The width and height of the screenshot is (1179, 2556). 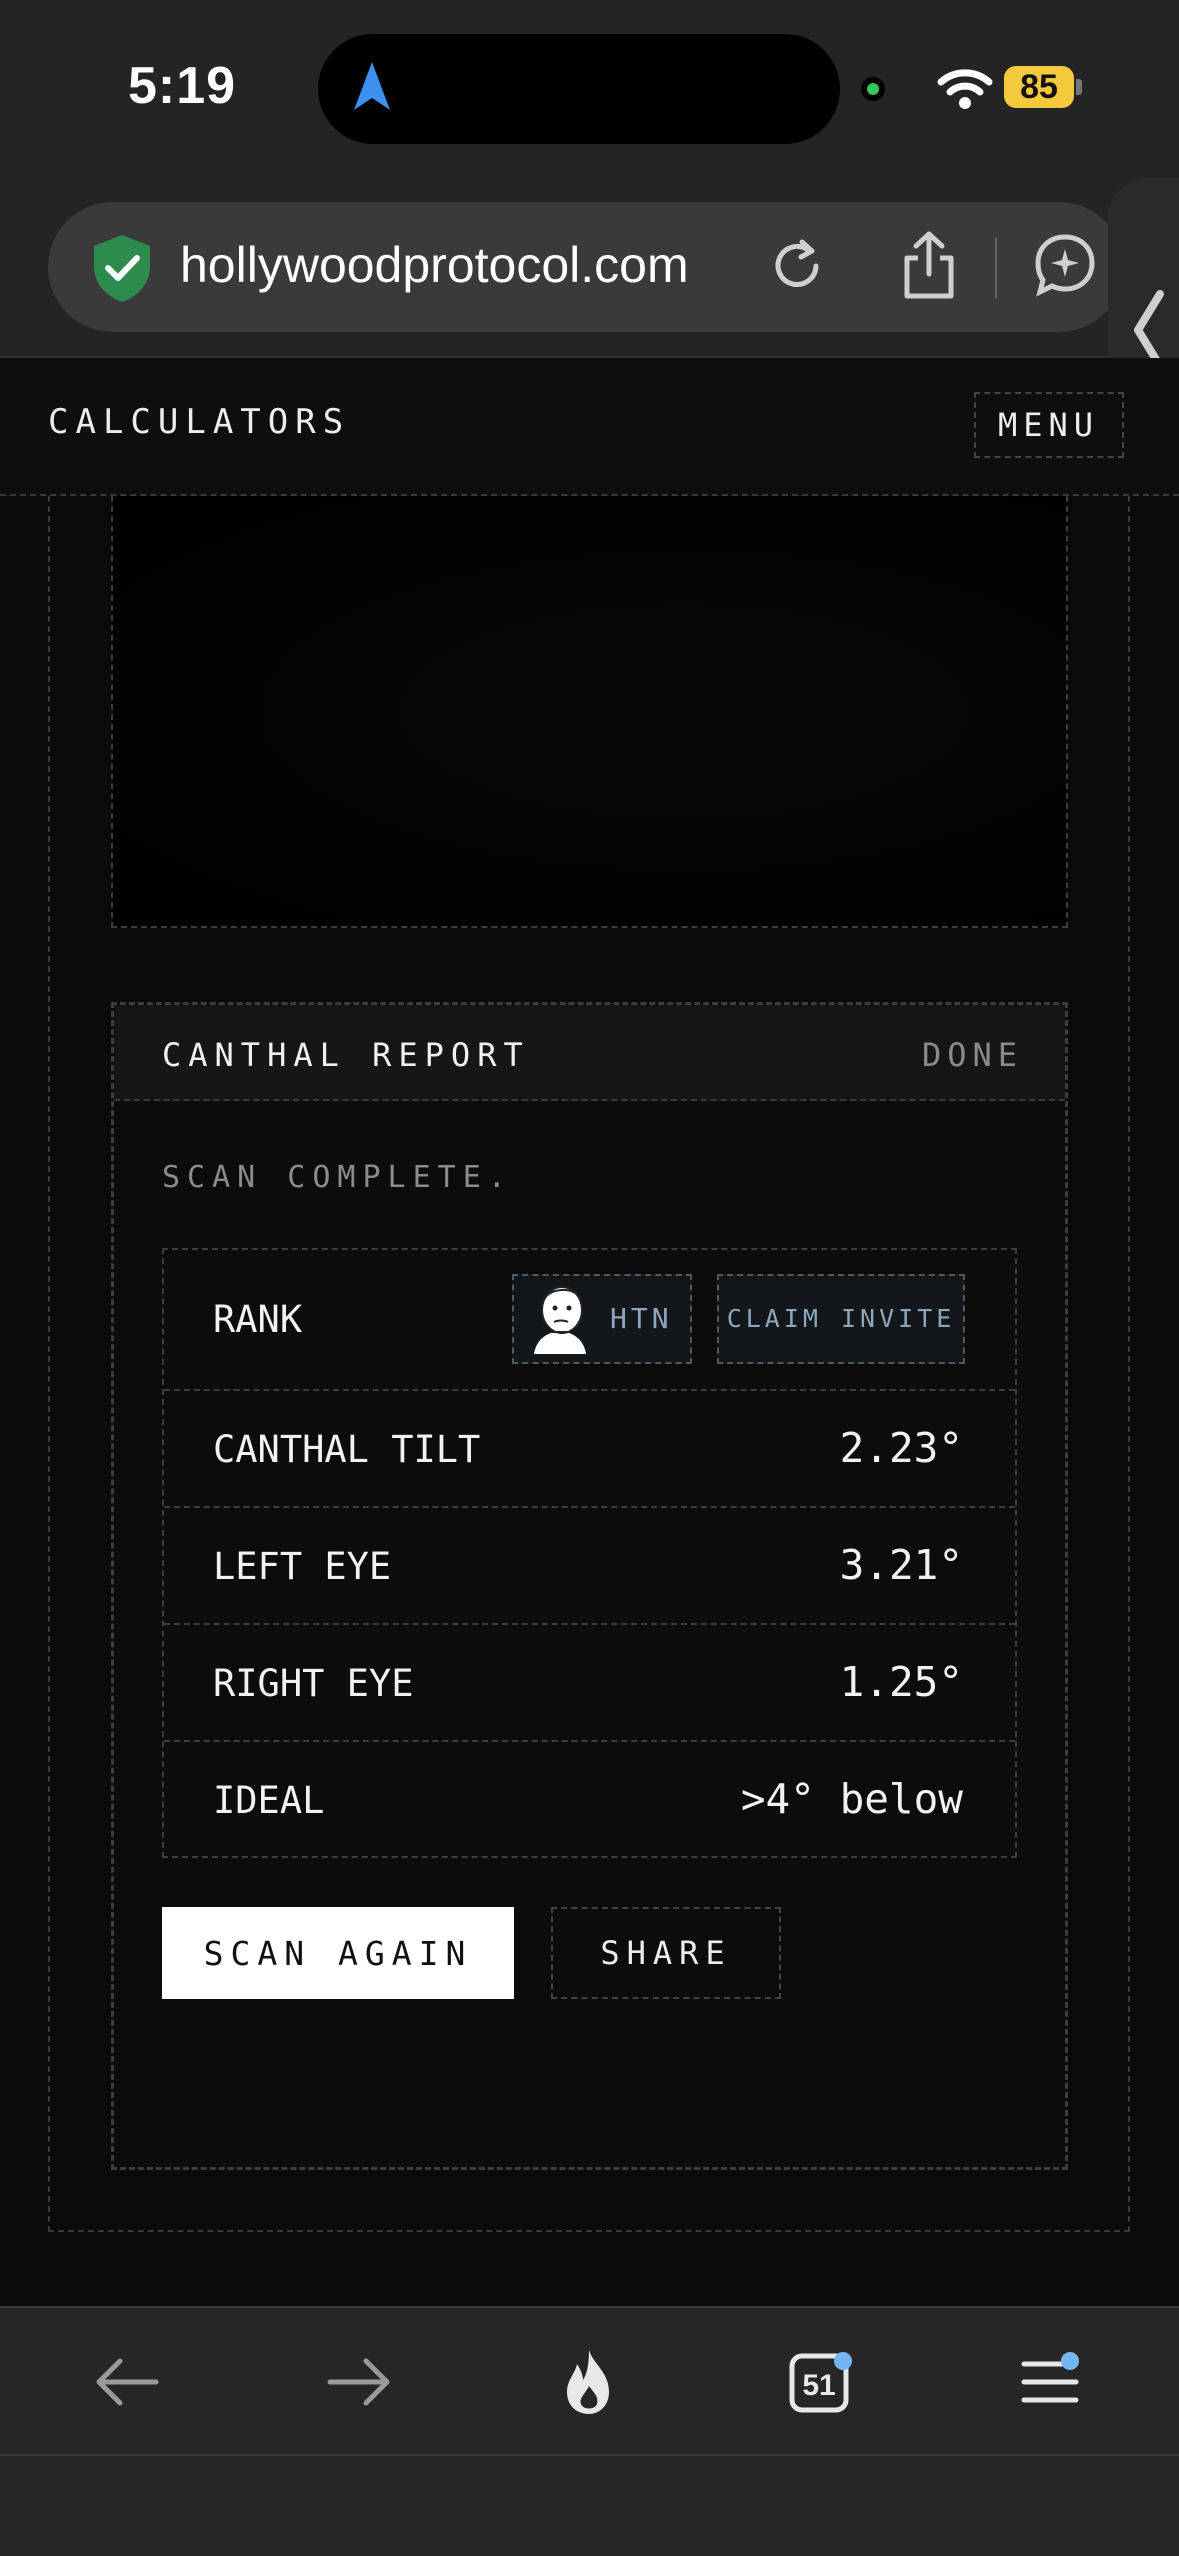 What do you see at coordinates (873, 89) in the screenshot?
I see `camera-indicator-icon` at bounding box center [873, 89].